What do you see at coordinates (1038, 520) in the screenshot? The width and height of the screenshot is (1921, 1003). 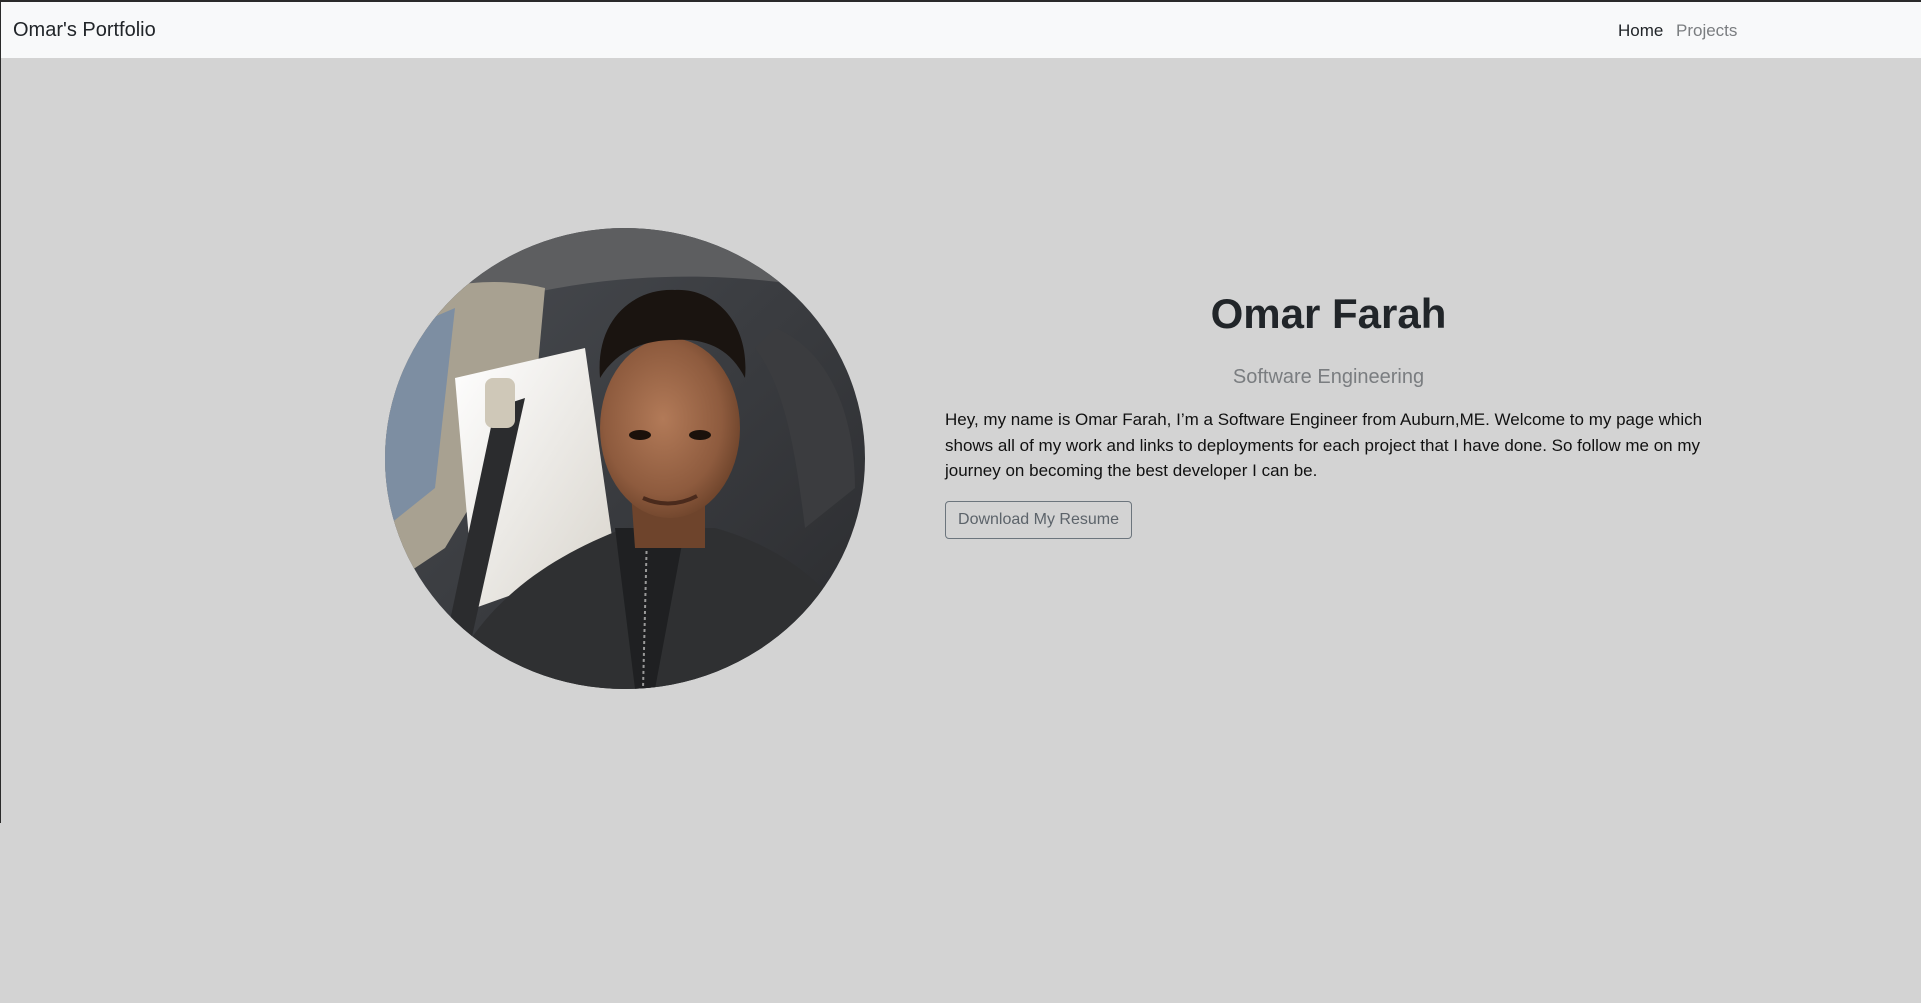 I see `download-resume-button: Download My Resume` at bounding box center [1038, 520].